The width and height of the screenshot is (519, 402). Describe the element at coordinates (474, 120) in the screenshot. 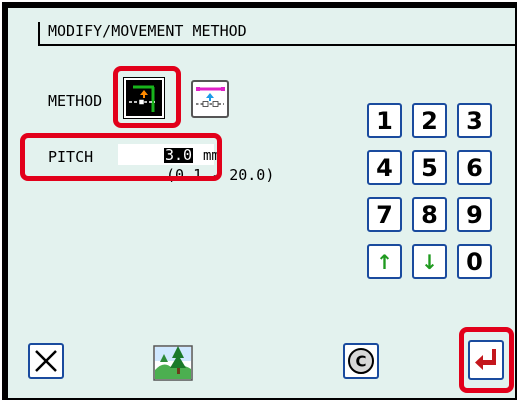

I see `keypad-key-3: 3` at that location.